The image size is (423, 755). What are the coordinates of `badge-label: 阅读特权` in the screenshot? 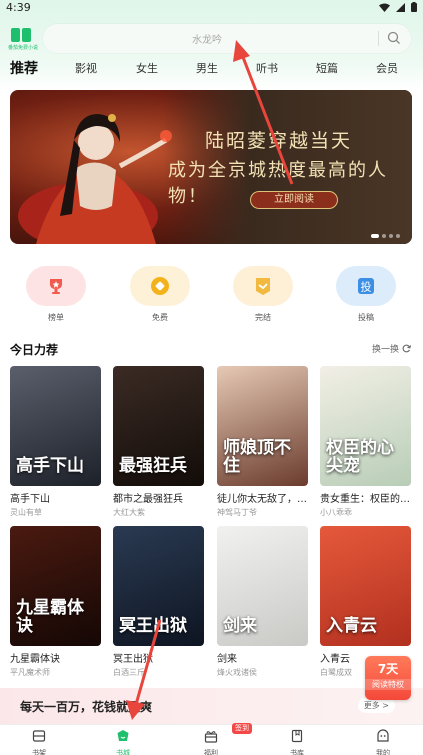 It's located at (388, 684).